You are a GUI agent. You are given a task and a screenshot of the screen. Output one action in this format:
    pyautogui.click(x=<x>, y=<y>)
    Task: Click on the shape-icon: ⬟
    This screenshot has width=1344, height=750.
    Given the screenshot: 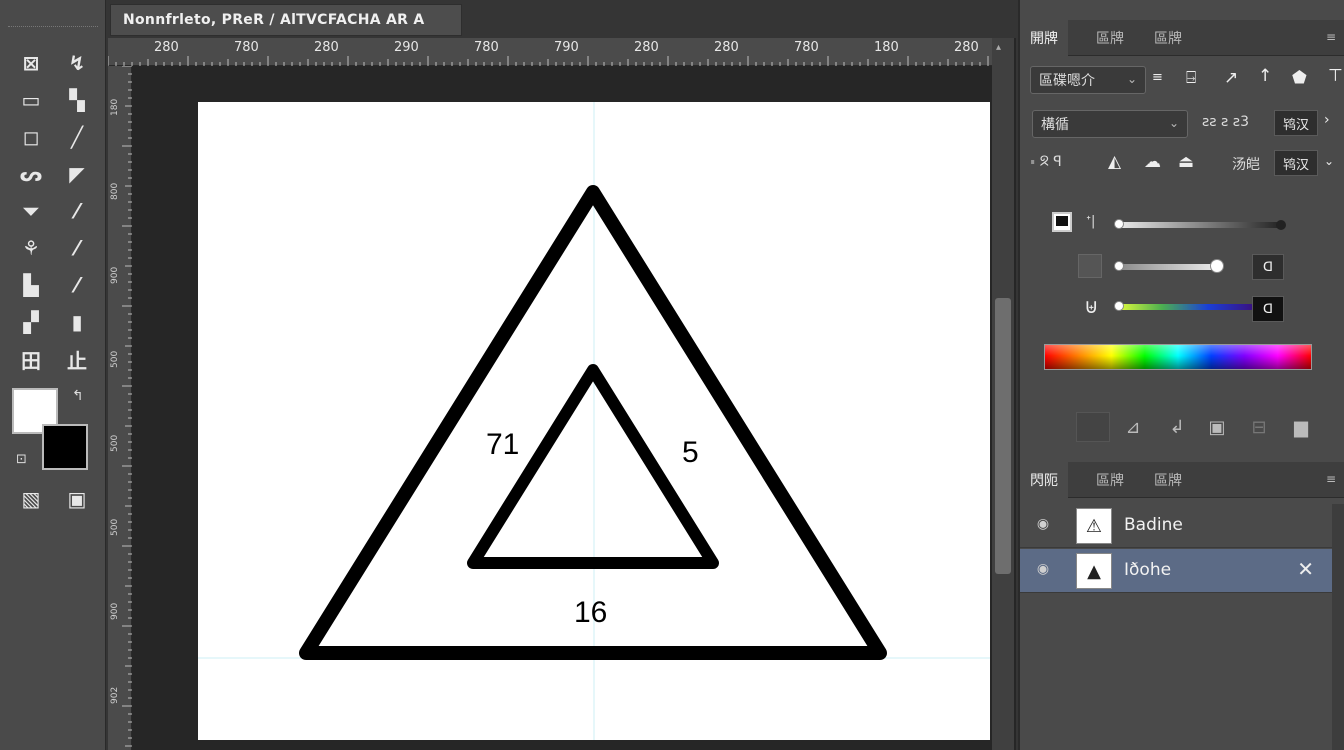 What is the action you would take?
    pyautogui.click(x=1299, y=78)
    